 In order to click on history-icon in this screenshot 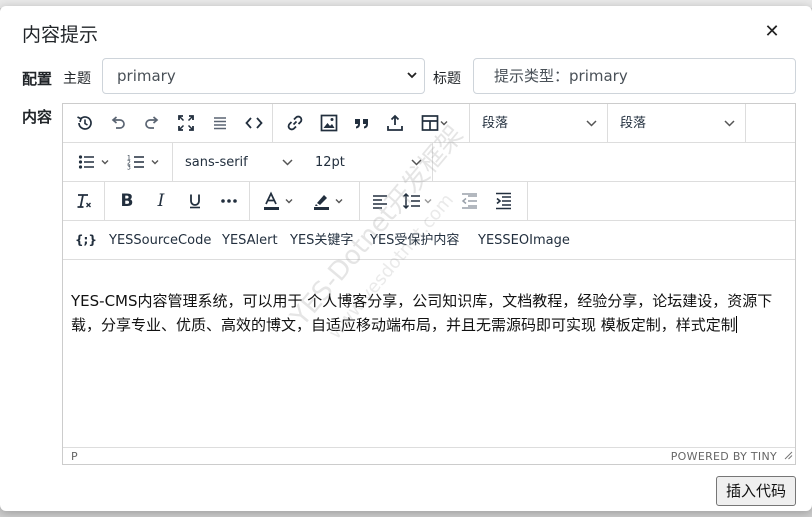, I will do `click(85, 123)`.